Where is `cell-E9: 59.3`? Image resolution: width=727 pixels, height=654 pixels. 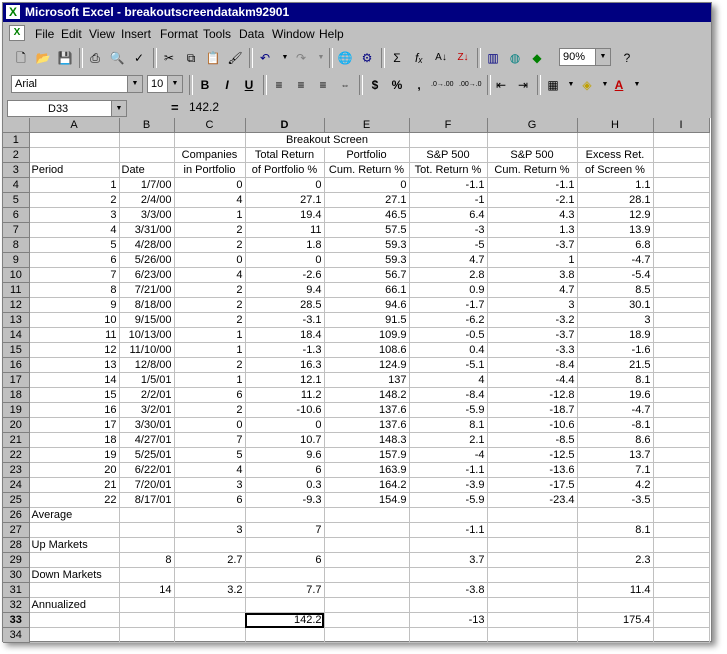 cell-E9: 59.3 is located at coordinates (367, 260).